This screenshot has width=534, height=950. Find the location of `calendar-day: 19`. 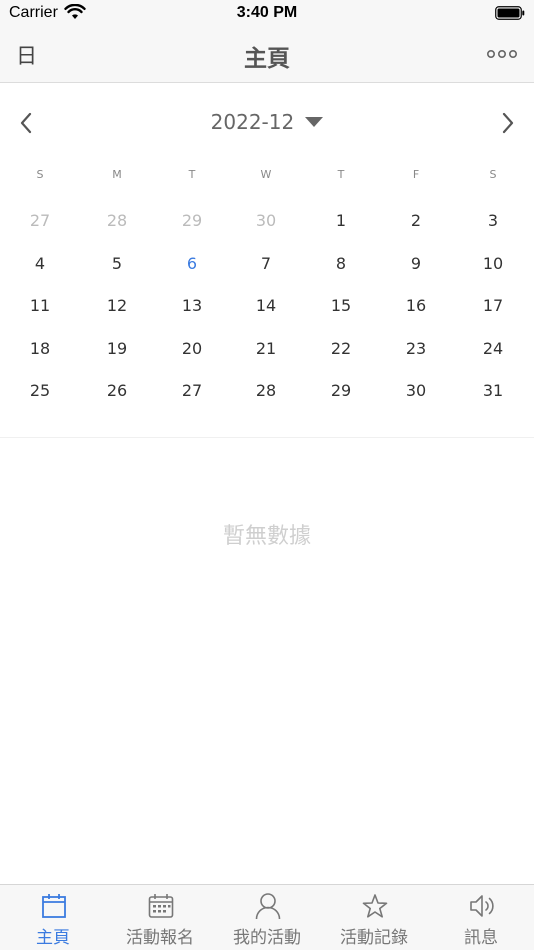

calendar-day: 19 is located at coordinates (117, 349).